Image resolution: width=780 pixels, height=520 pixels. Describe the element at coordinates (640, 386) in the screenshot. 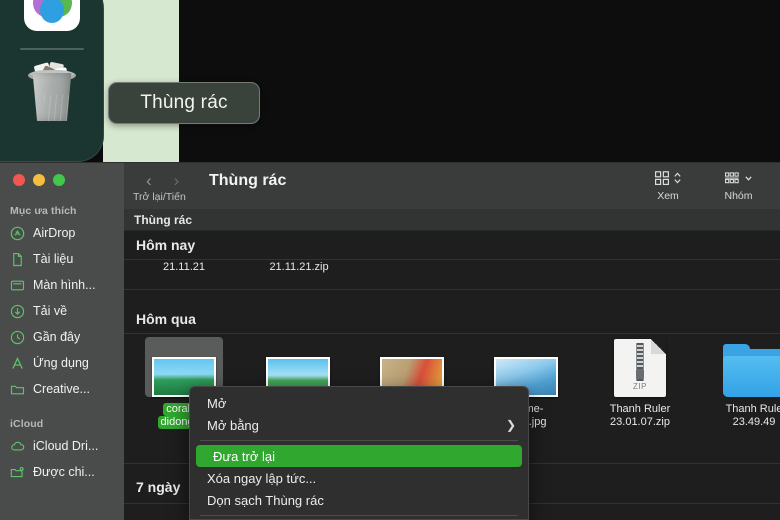

I see `zip-label: ZIP` at that location.